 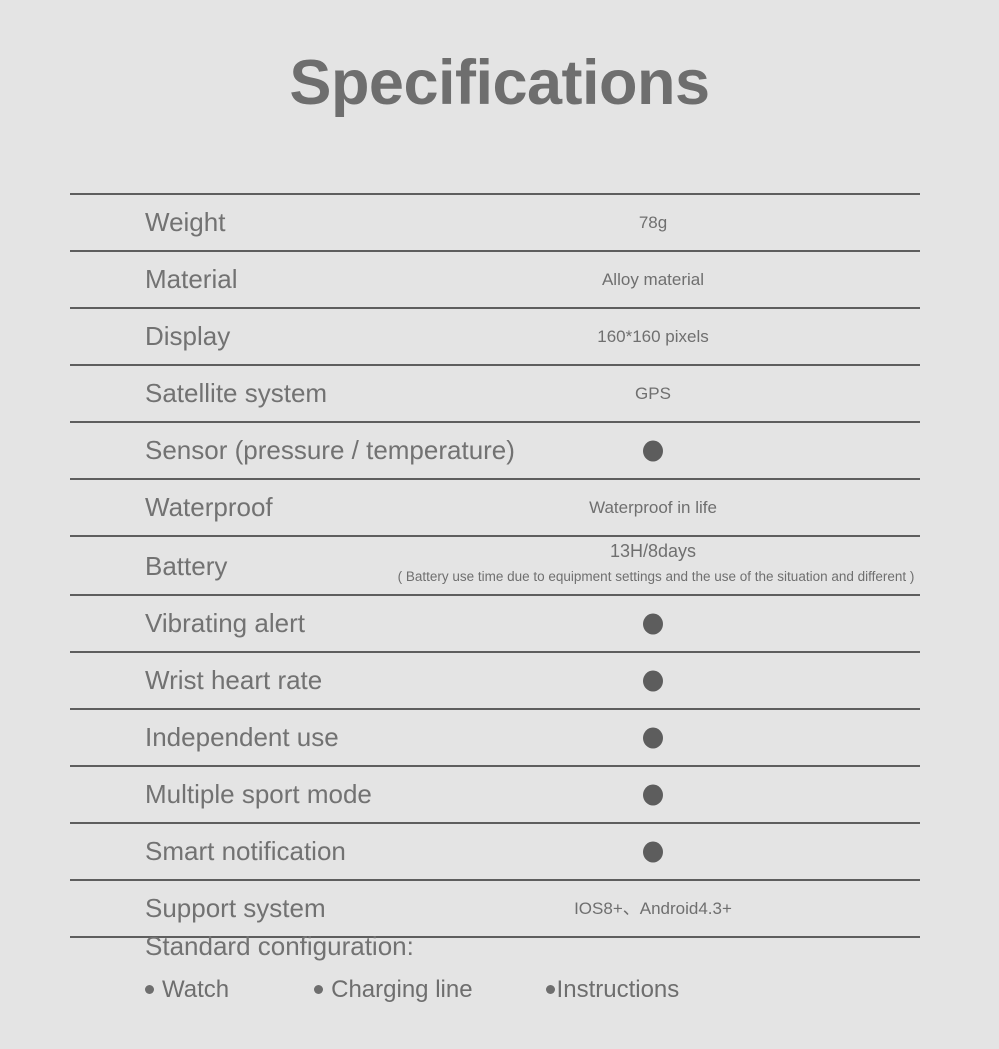 I want to click on list-item-label: Watch, so click(x=196, y=989).